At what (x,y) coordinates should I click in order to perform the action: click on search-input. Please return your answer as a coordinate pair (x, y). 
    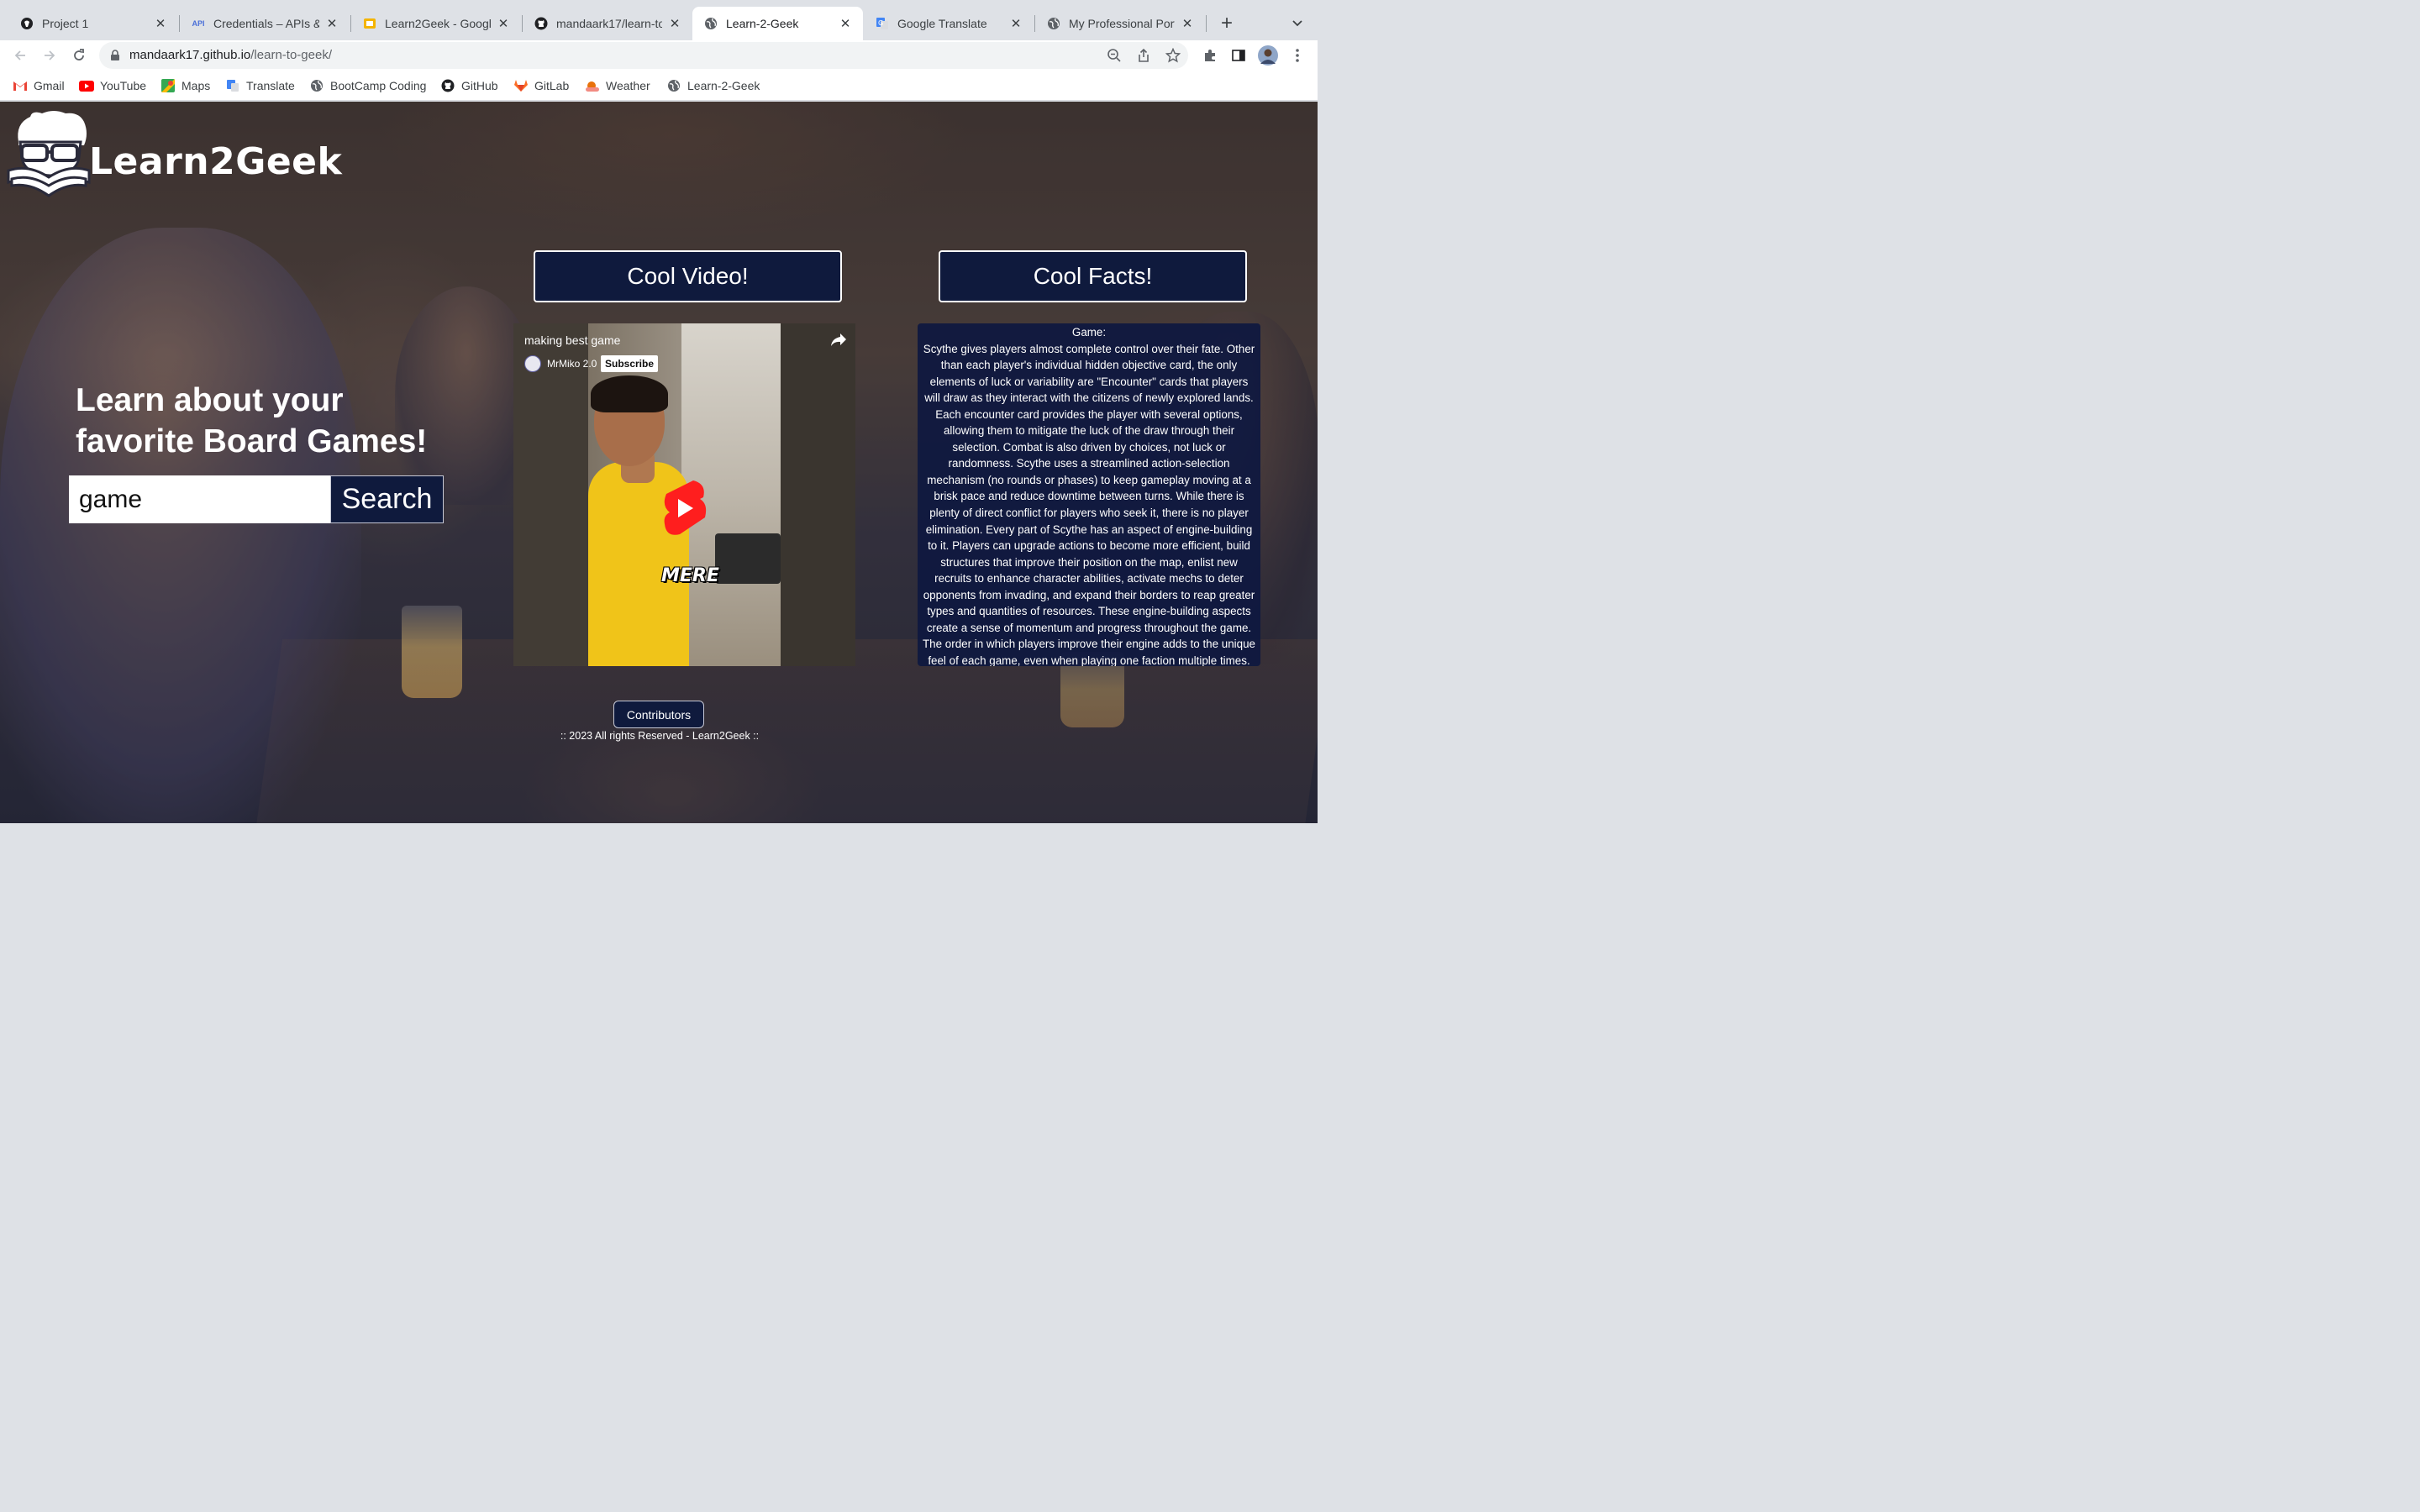
    Looking at the image, I should click on (199, 499).